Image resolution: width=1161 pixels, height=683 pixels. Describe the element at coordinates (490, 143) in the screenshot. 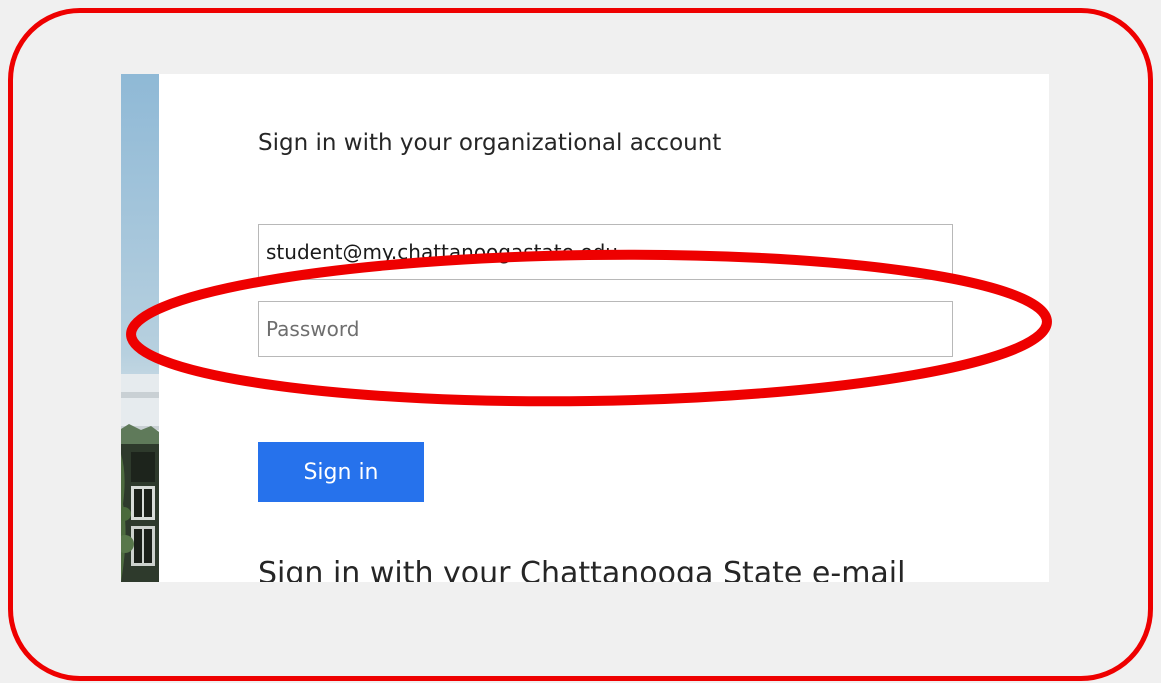

I see `organizational-account-heading: Sign in with your organizational account` at that location.